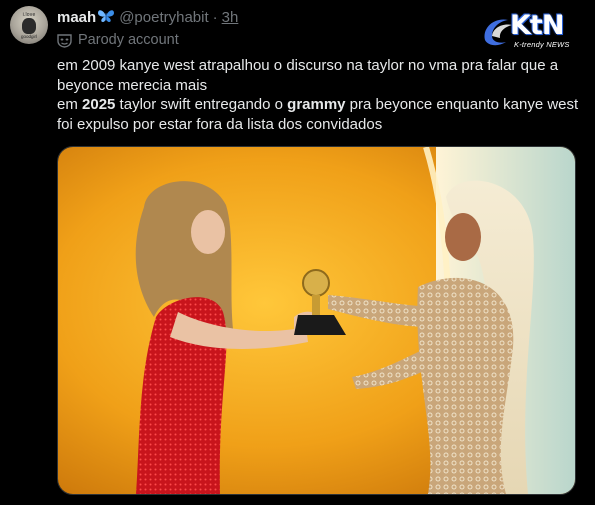  Describe the element at coordinates (230, 17) in the screenshot. I see `timestamp: 3h` at that location.